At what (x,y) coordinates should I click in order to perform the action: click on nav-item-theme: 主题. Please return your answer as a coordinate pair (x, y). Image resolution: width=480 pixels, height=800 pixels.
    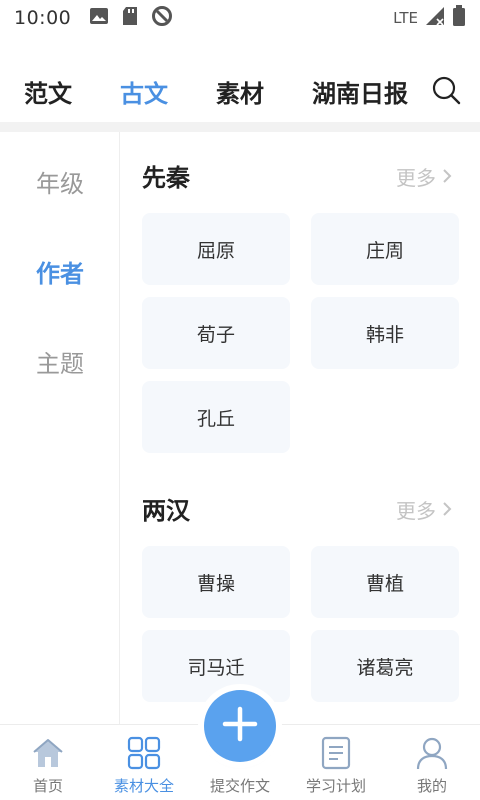
    Looking at the image, I should click on (60, 361).